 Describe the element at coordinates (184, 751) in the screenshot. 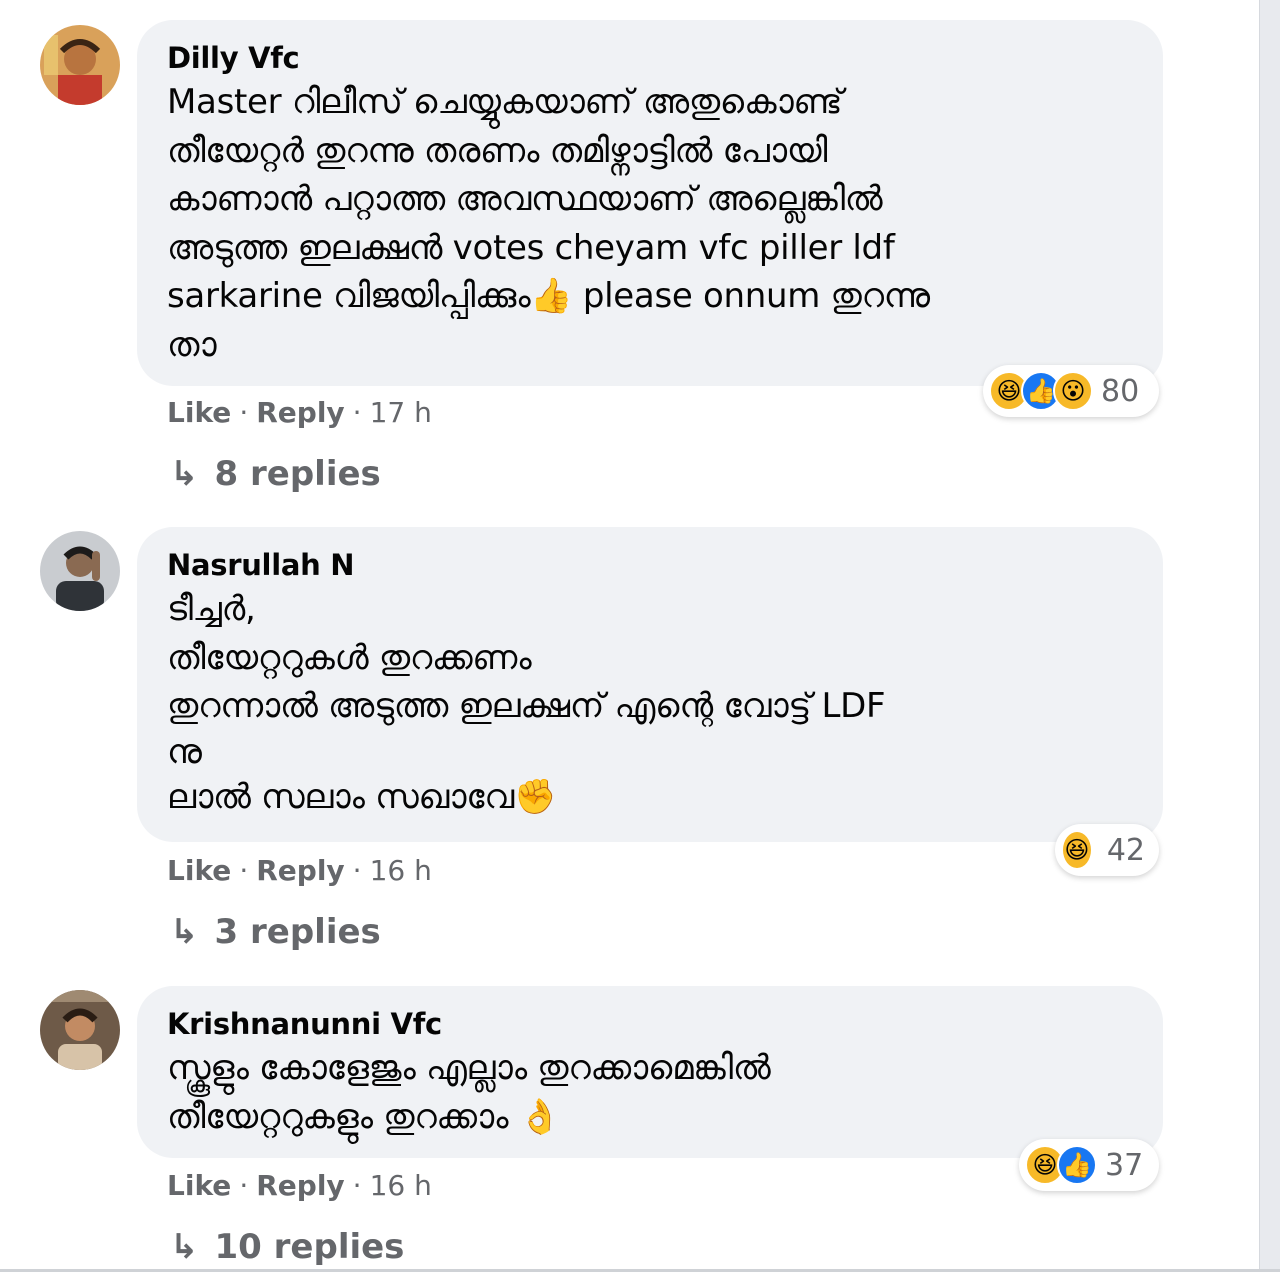

I see `comment-text-line: നു` at that location.